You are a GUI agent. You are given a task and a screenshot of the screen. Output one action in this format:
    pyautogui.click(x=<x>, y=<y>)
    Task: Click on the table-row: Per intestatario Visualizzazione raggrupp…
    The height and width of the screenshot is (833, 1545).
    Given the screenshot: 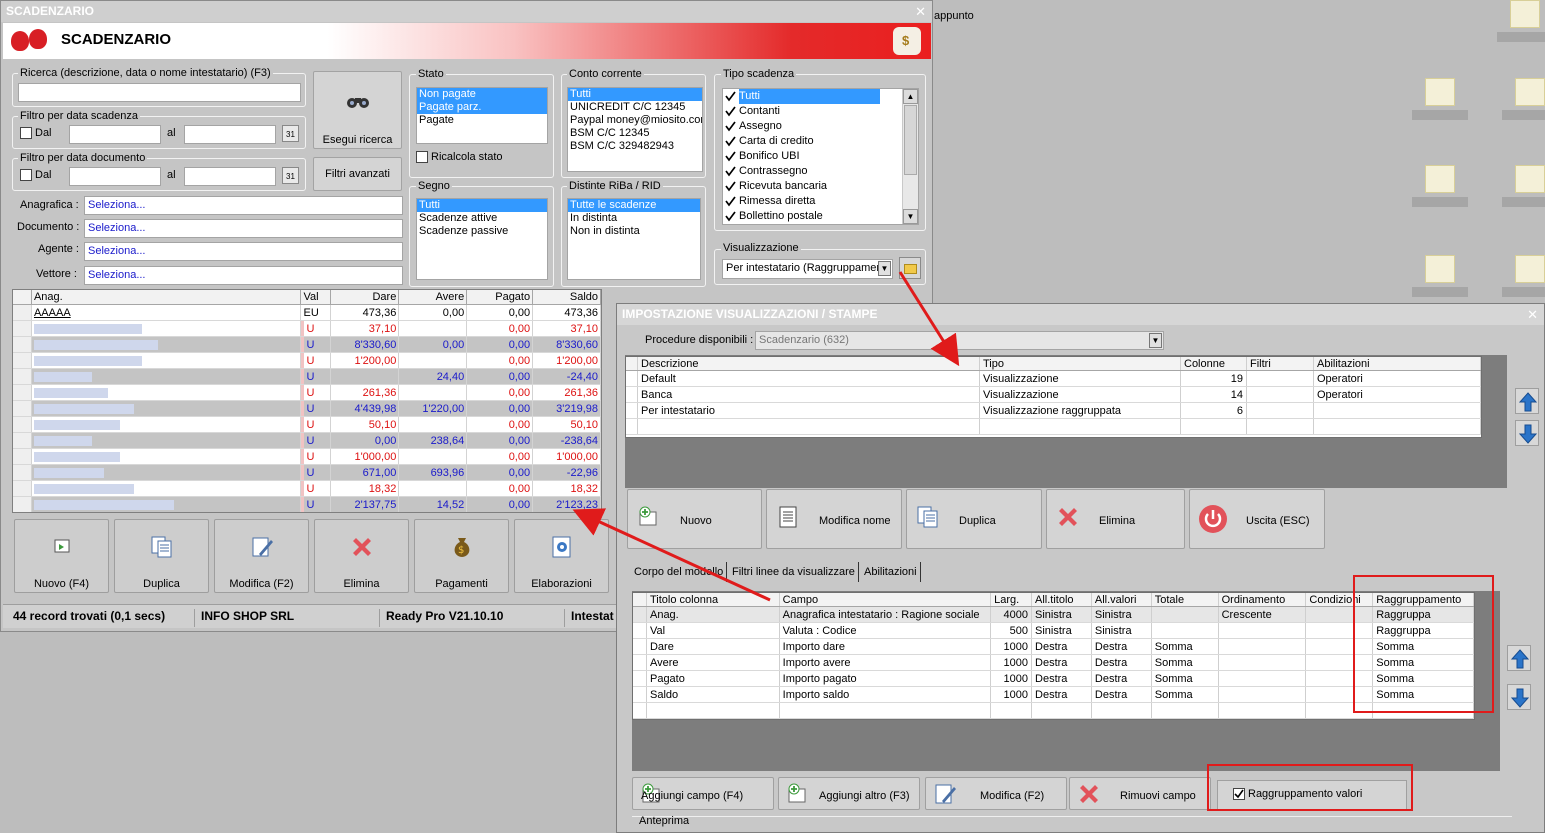 What is the action you would take?
    pyautogui.click(x=1053, y=411)
    